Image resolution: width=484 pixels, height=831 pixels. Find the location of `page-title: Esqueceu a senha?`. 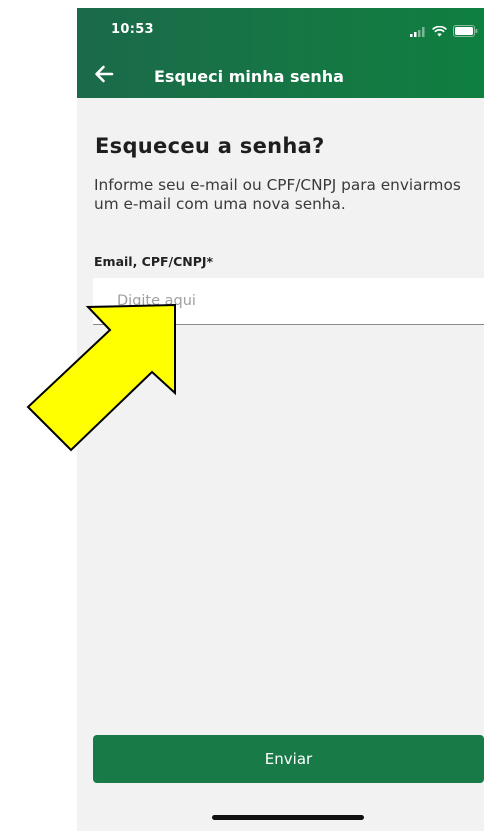

page-title: Esqueceu a senha? is located at coordinates (210, 146).